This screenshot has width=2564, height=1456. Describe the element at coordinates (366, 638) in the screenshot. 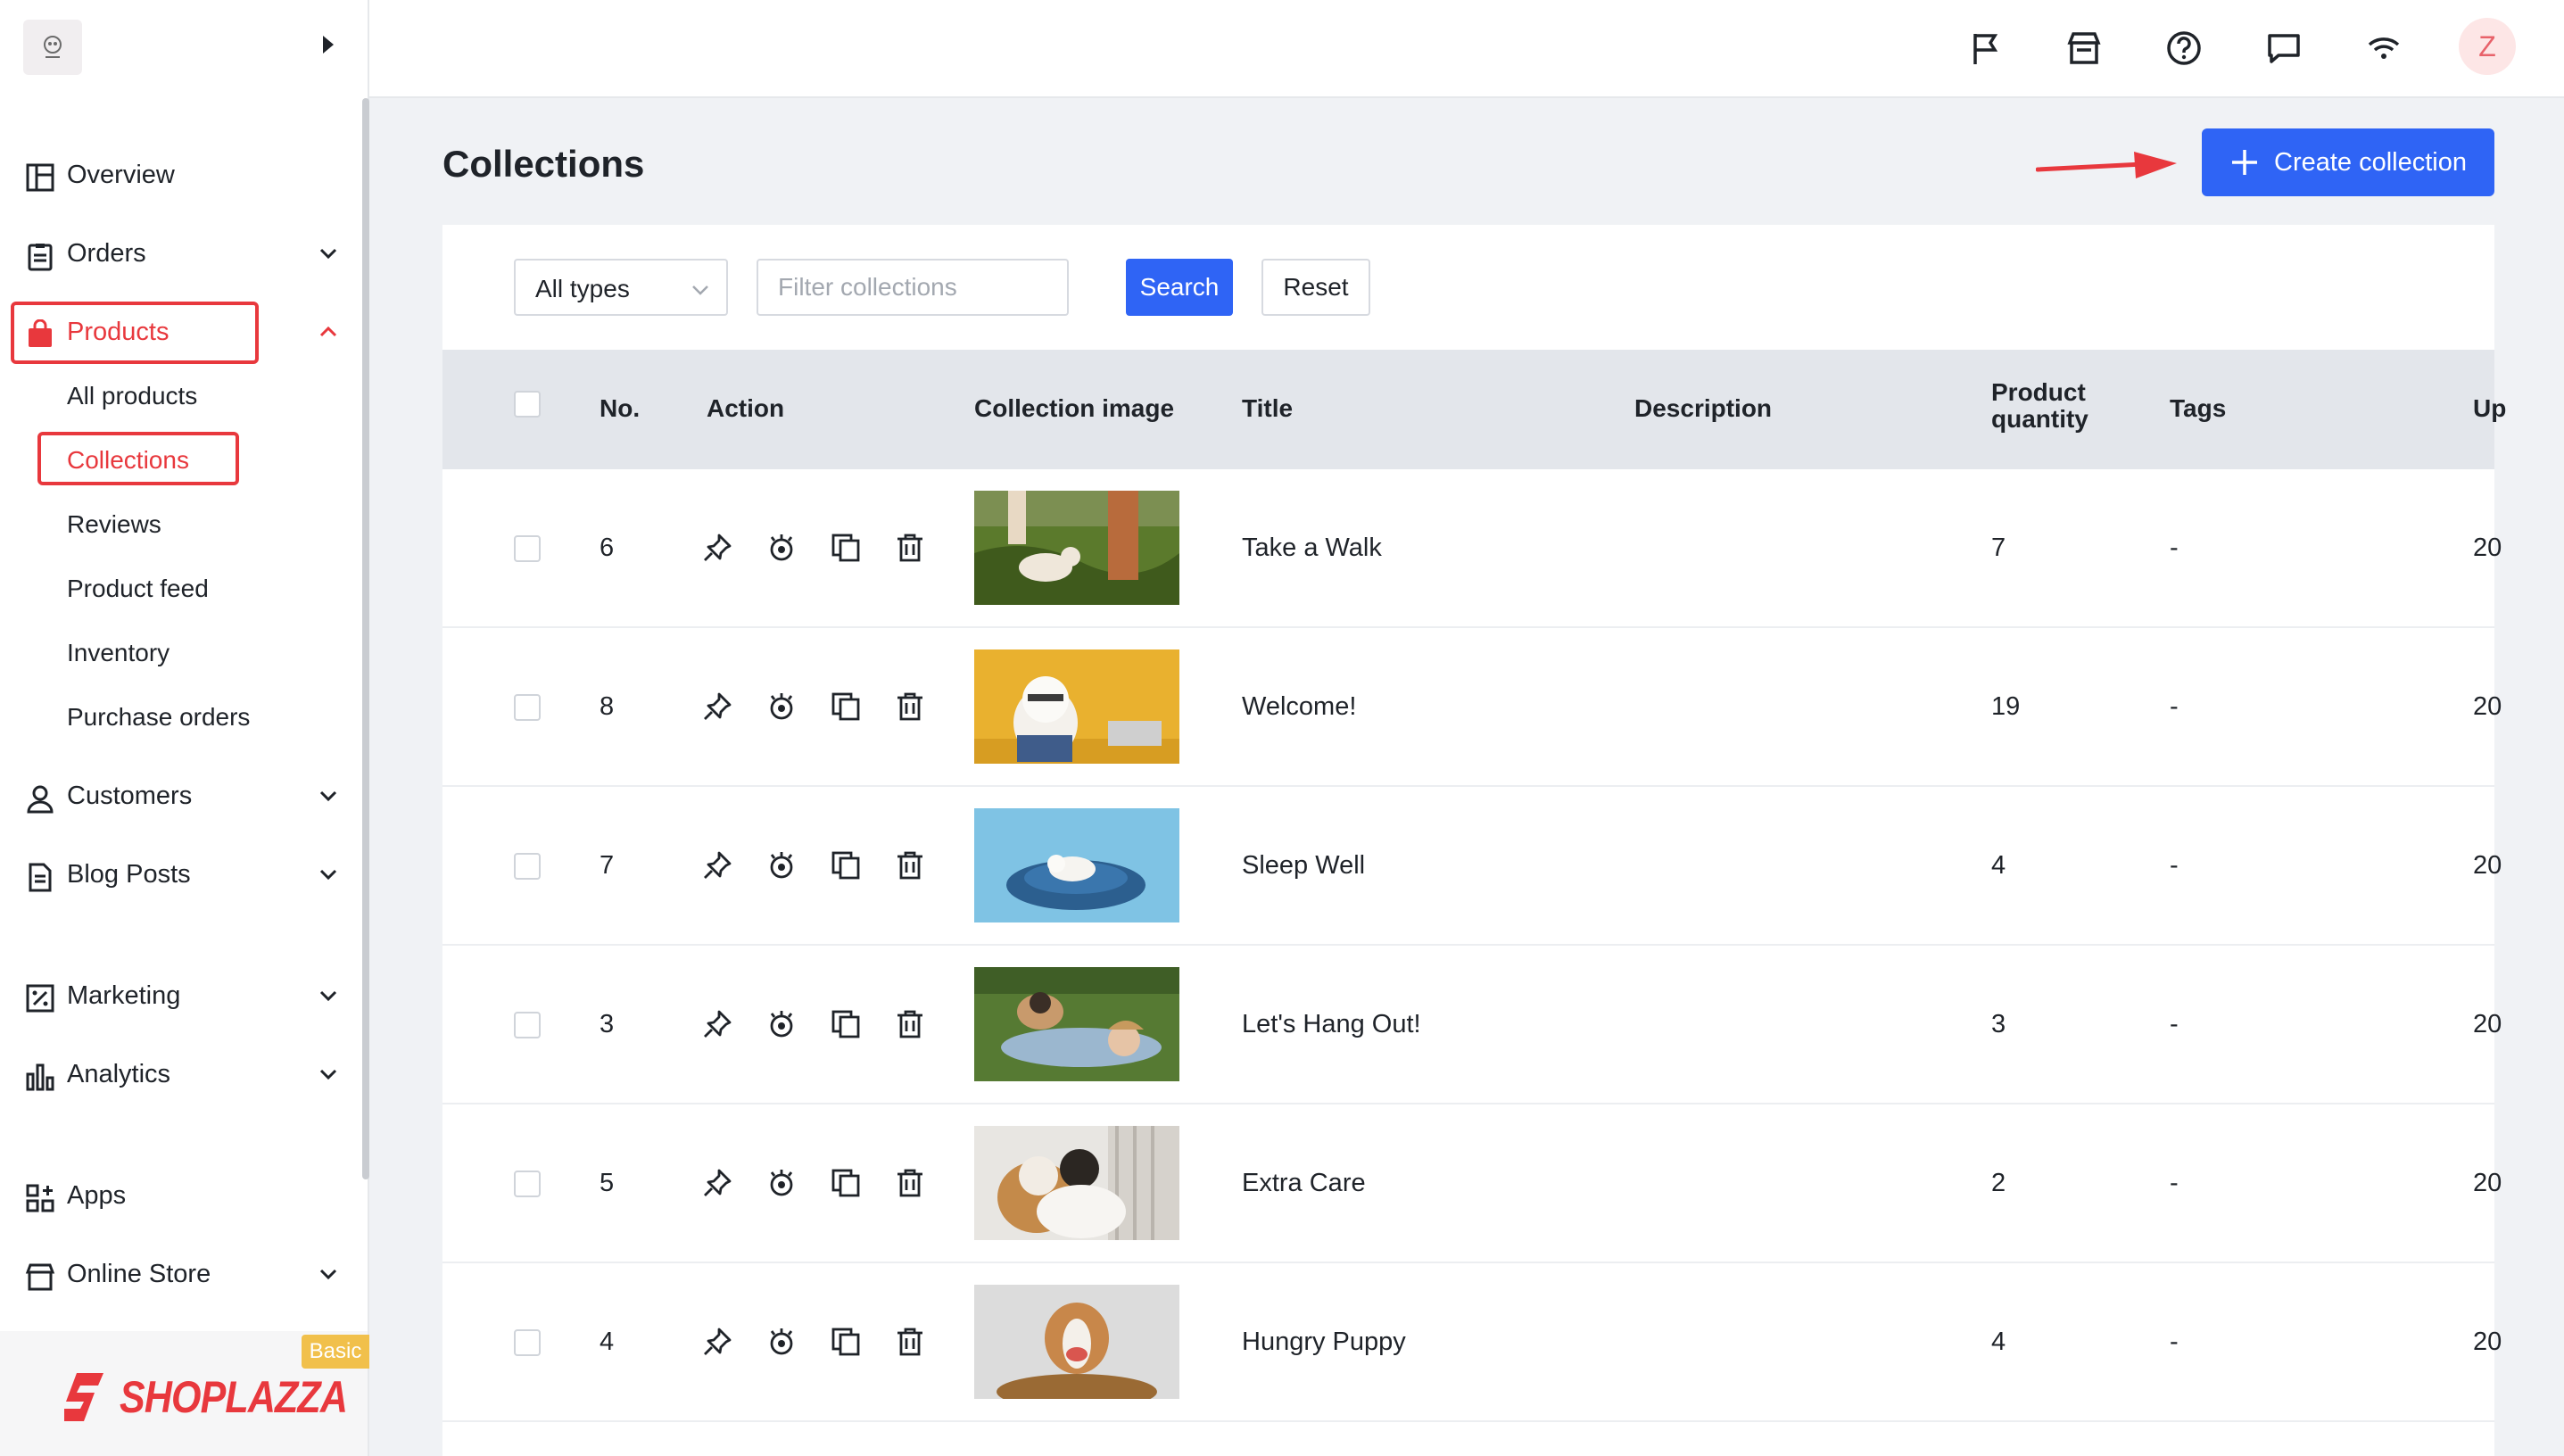

I see `sidebar-scrollbar` at that location.